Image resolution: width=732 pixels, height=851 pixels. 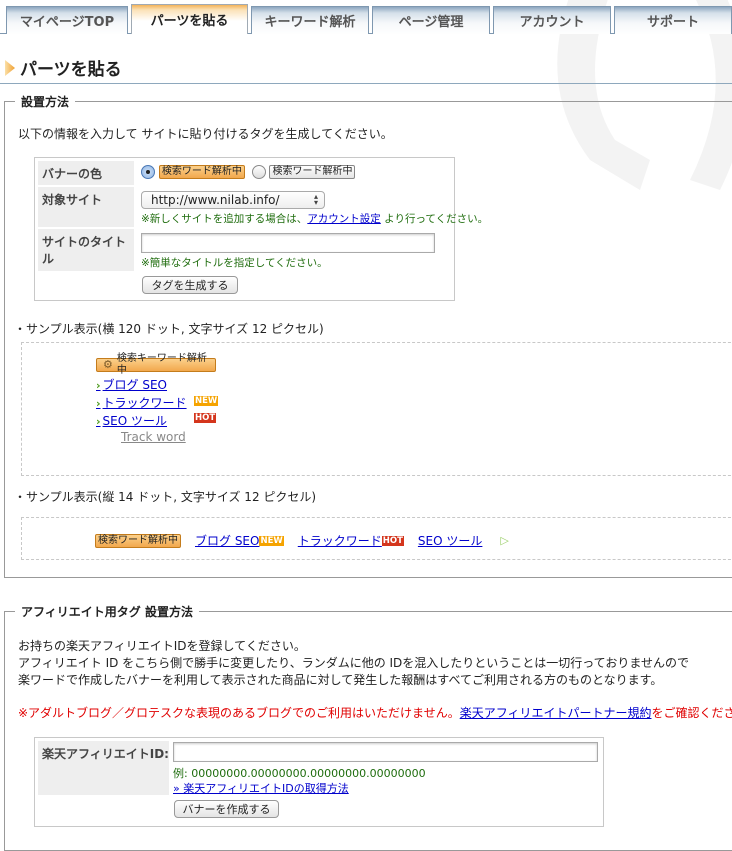 What do you see at coordinates (504, 540) in the screenshot?
I see `play-arrow-icon: ▷` at bounding box center [504, 540].